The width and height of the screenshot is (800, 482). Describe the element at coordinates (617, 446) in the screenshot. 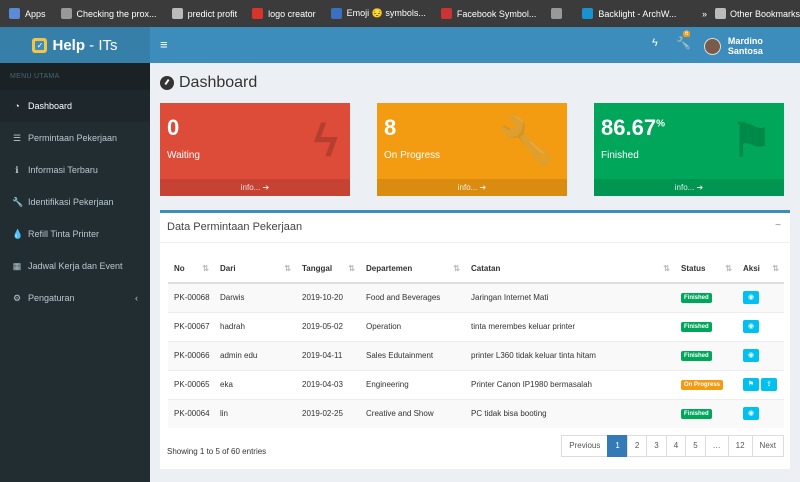

I see `page-1: 1` at that location.